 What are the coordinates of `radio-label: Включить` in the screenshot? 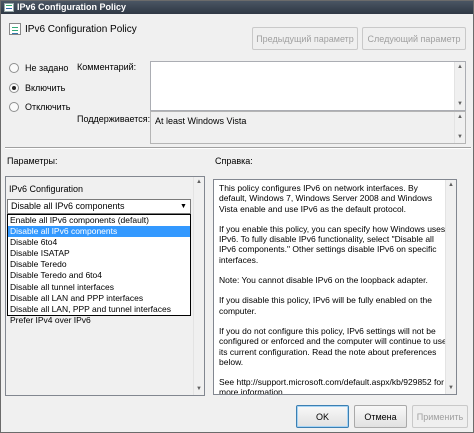 It's located at (45, 88).